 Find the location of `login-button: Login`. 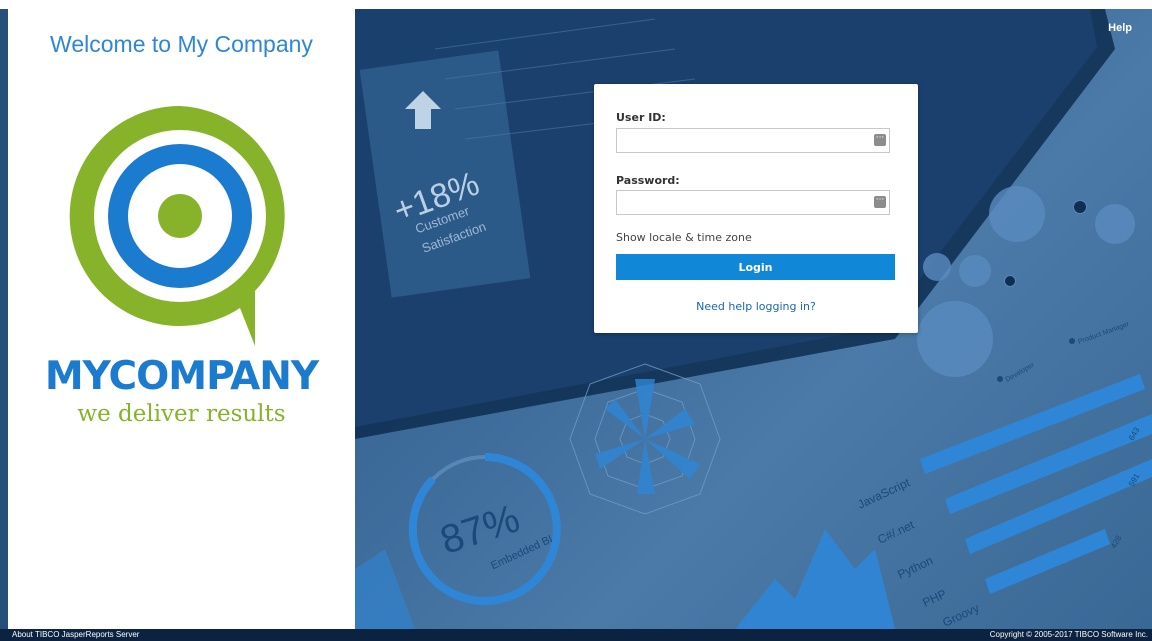

login-button: Login is located at coordinates (755, 267).